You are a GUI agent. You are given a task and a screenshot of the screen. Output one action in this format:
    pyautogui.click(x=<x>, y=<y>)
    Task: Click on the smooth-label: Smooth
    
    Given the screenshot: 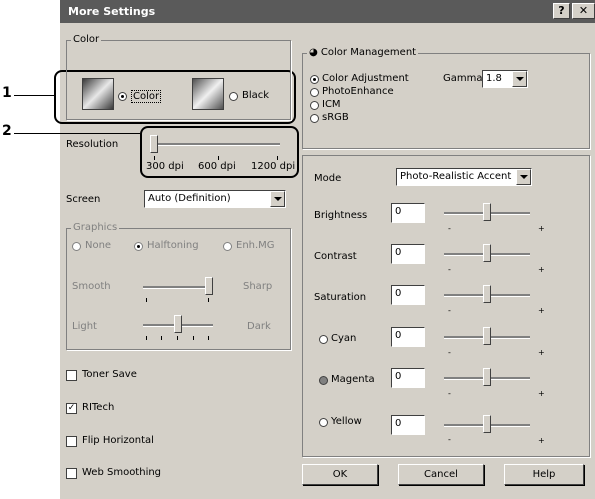 What is the action you would take?
    pyautogui.click(x=91, y=286)
    